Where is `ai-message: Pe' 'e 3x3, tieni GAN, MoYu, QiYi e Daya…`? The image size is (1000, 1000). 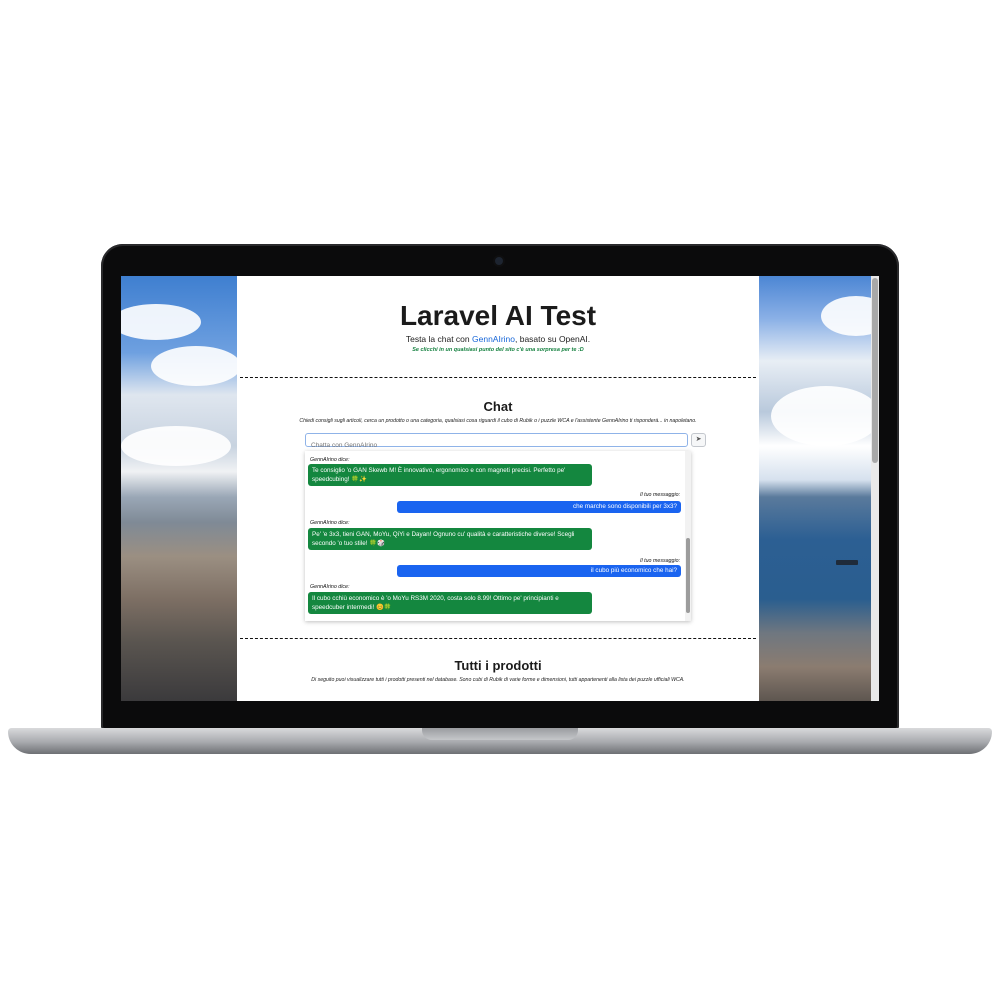 ai-message: Pe' 'e 3x3, tieni GAN, MoYu, QiYi e Daya… is located at coordinates (450, 539).